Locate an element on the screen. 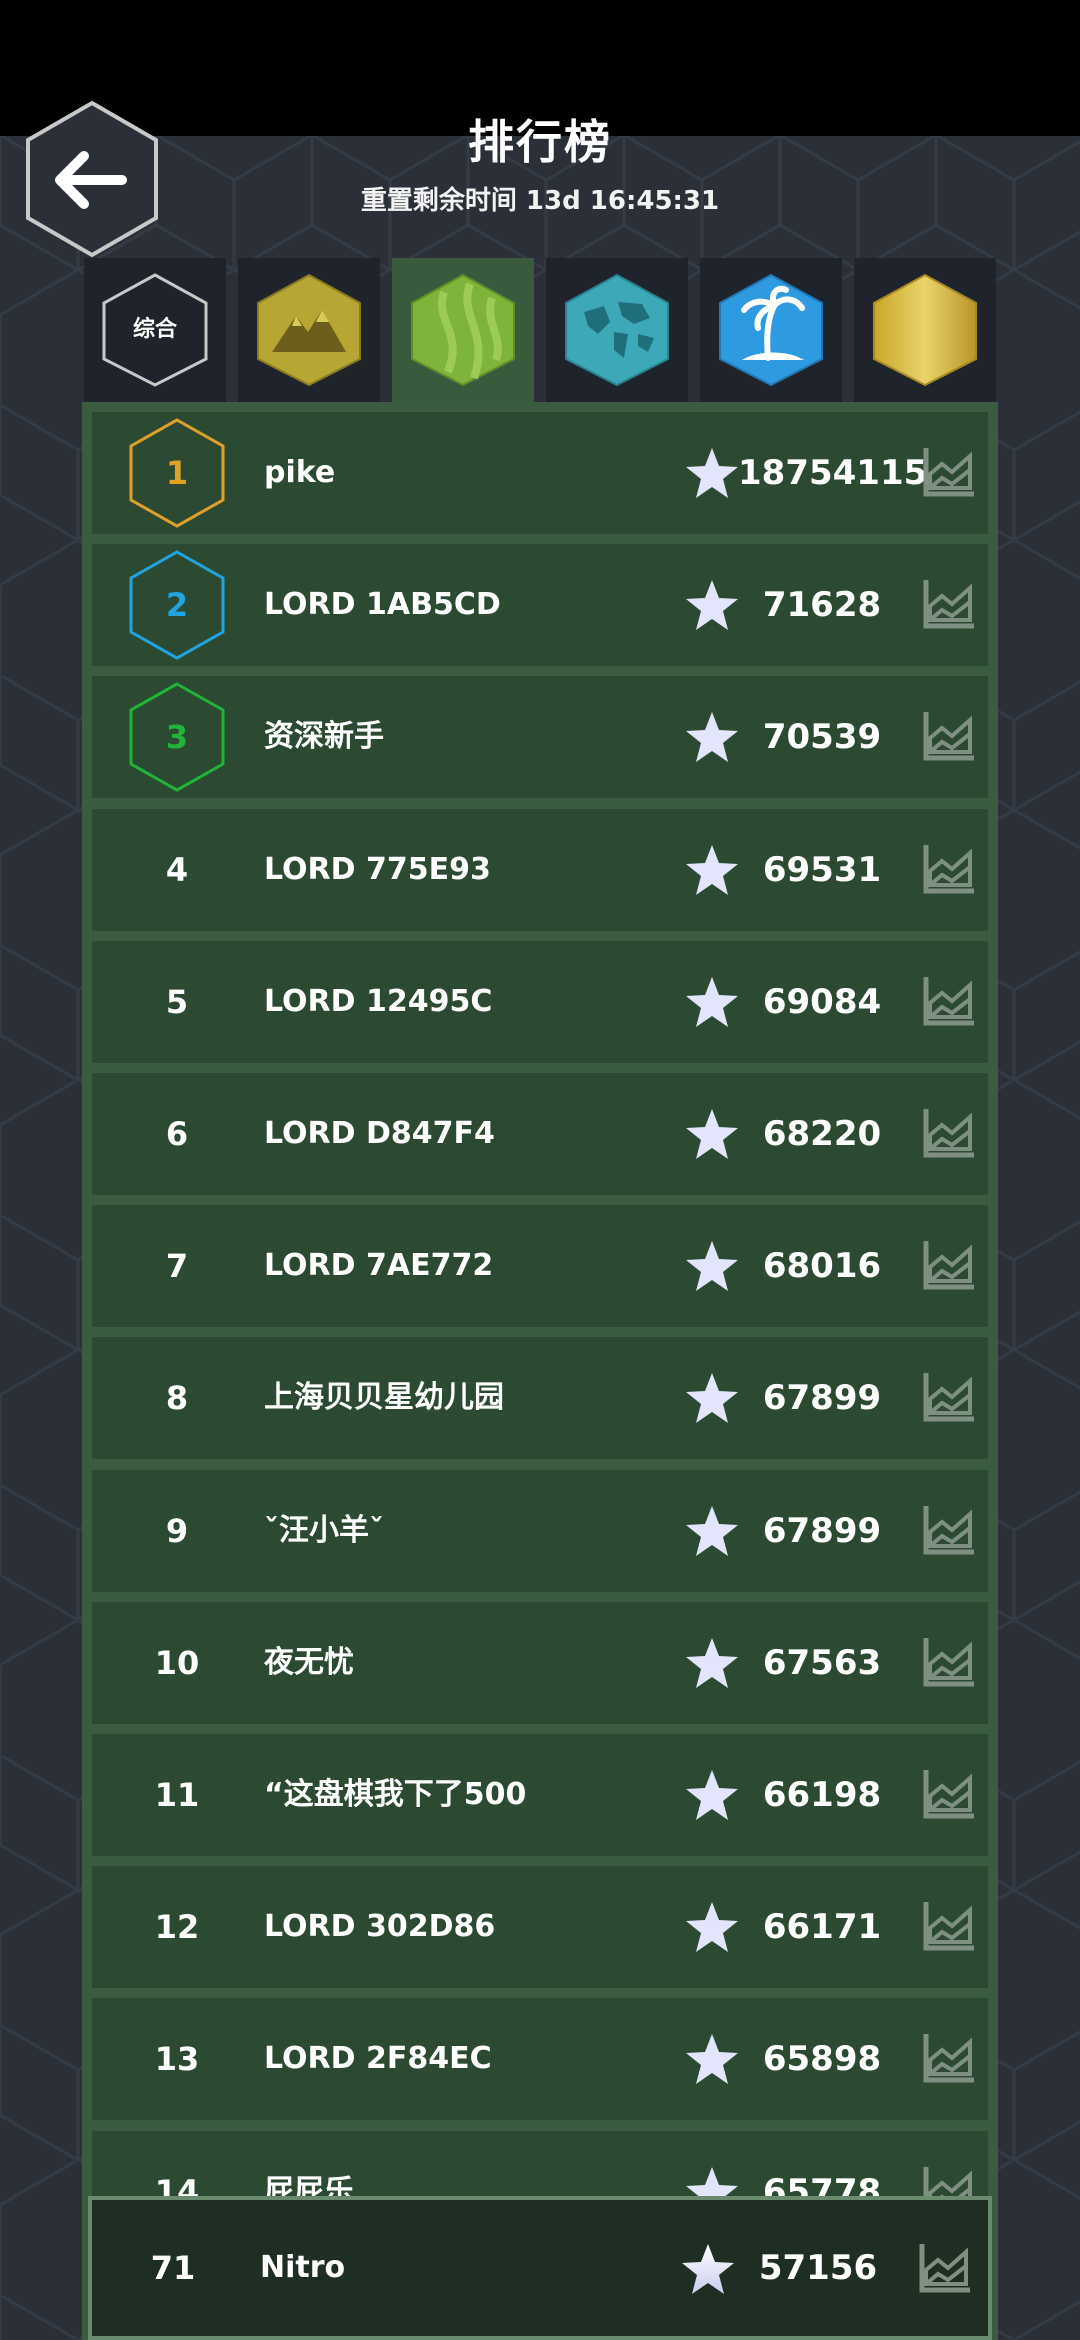  rank-number: 7 is located at coordinates (177, 1266).